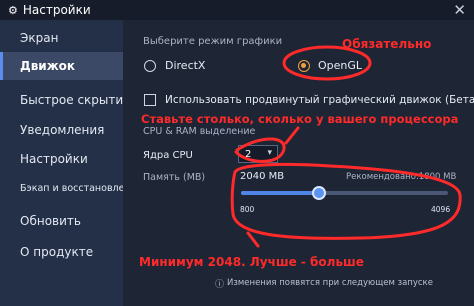  I want to click on sidebar-item-preferences: Настройки, so click(61, 159).